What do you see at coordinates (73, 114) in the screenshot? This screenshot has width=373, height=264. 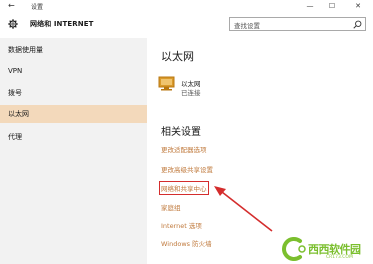 I see `sidebar-item-ethernet: 以太网` at bounding box center [73, 114].